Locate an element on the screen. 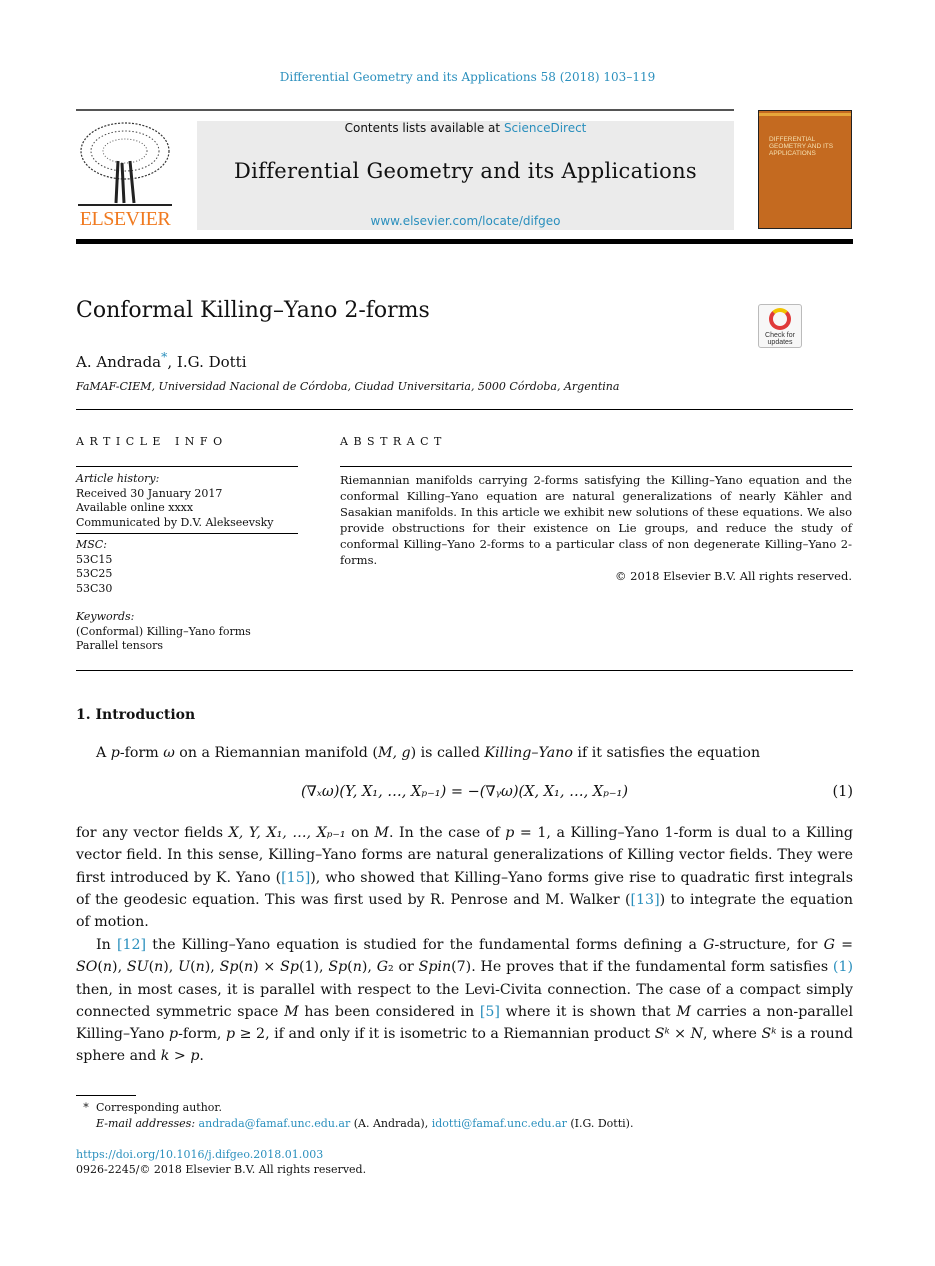 This screenshot has width=935, height=1266. citation-link: [12] is located at coordinates (131, 945).